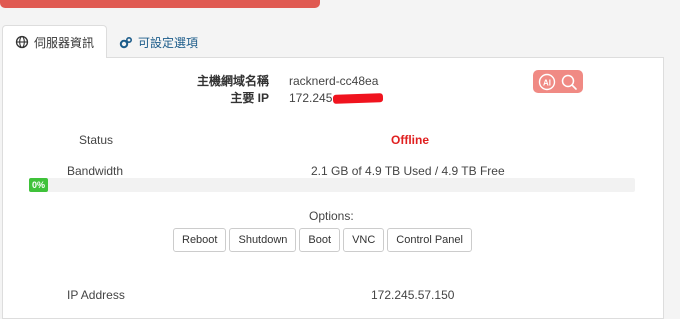 This screenshot has height=319, width=680. I want to click on ip-address-label: IP Address, so click(96, 295).